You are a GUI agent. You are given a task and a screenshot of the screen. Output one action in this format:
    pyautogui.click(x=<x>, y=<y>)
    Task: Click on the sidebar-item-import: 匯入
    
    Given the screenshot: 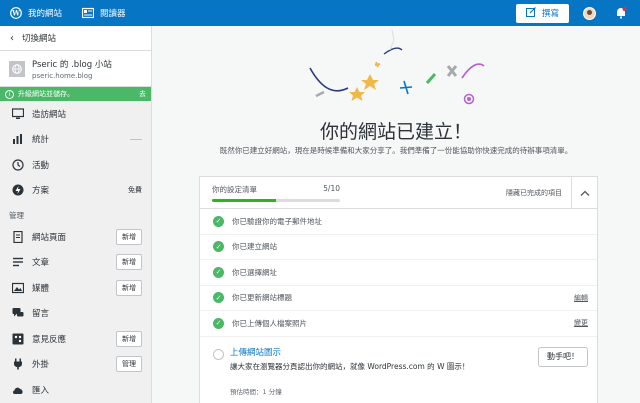 What is the action you would take?
    pyautogui.click(x=75, y=390)
    